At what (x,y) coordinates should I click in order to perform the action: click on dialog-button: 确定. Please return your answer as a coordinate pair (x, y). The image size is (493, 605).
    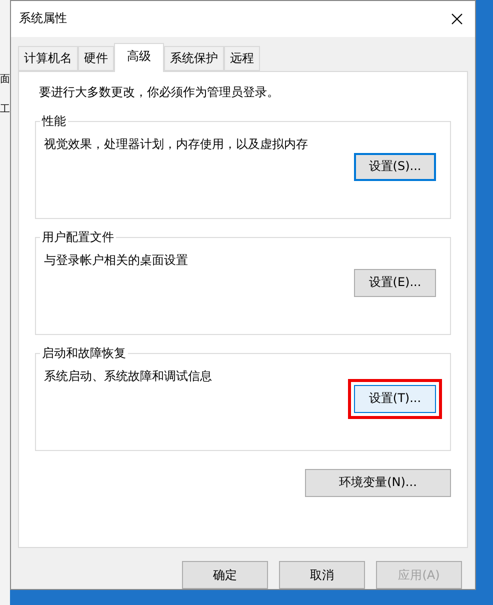
    Looking at the image, I should click on (225, 575).